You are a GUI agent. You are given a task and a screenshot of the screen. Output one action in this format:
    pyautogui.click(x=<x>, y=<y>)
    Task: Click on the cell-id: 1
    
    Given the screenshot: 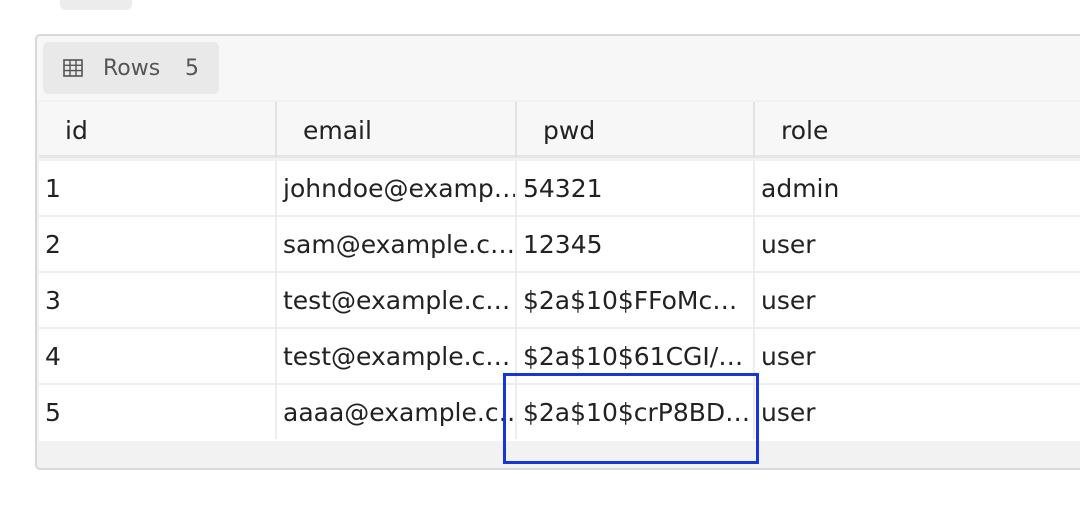 What is the action you would take?
    pyautogui.click(x=157, y=188)
    